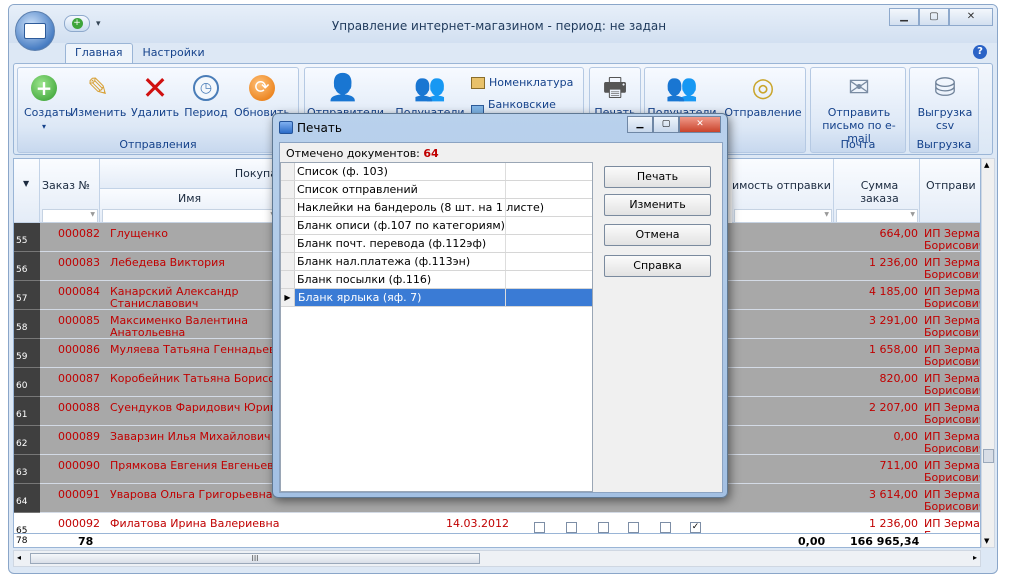 This screenshot has height=579, width=1011. Describe the element at coordinates (904, 17) in the screenshot. I see `minimize-button: ▁` at that location.